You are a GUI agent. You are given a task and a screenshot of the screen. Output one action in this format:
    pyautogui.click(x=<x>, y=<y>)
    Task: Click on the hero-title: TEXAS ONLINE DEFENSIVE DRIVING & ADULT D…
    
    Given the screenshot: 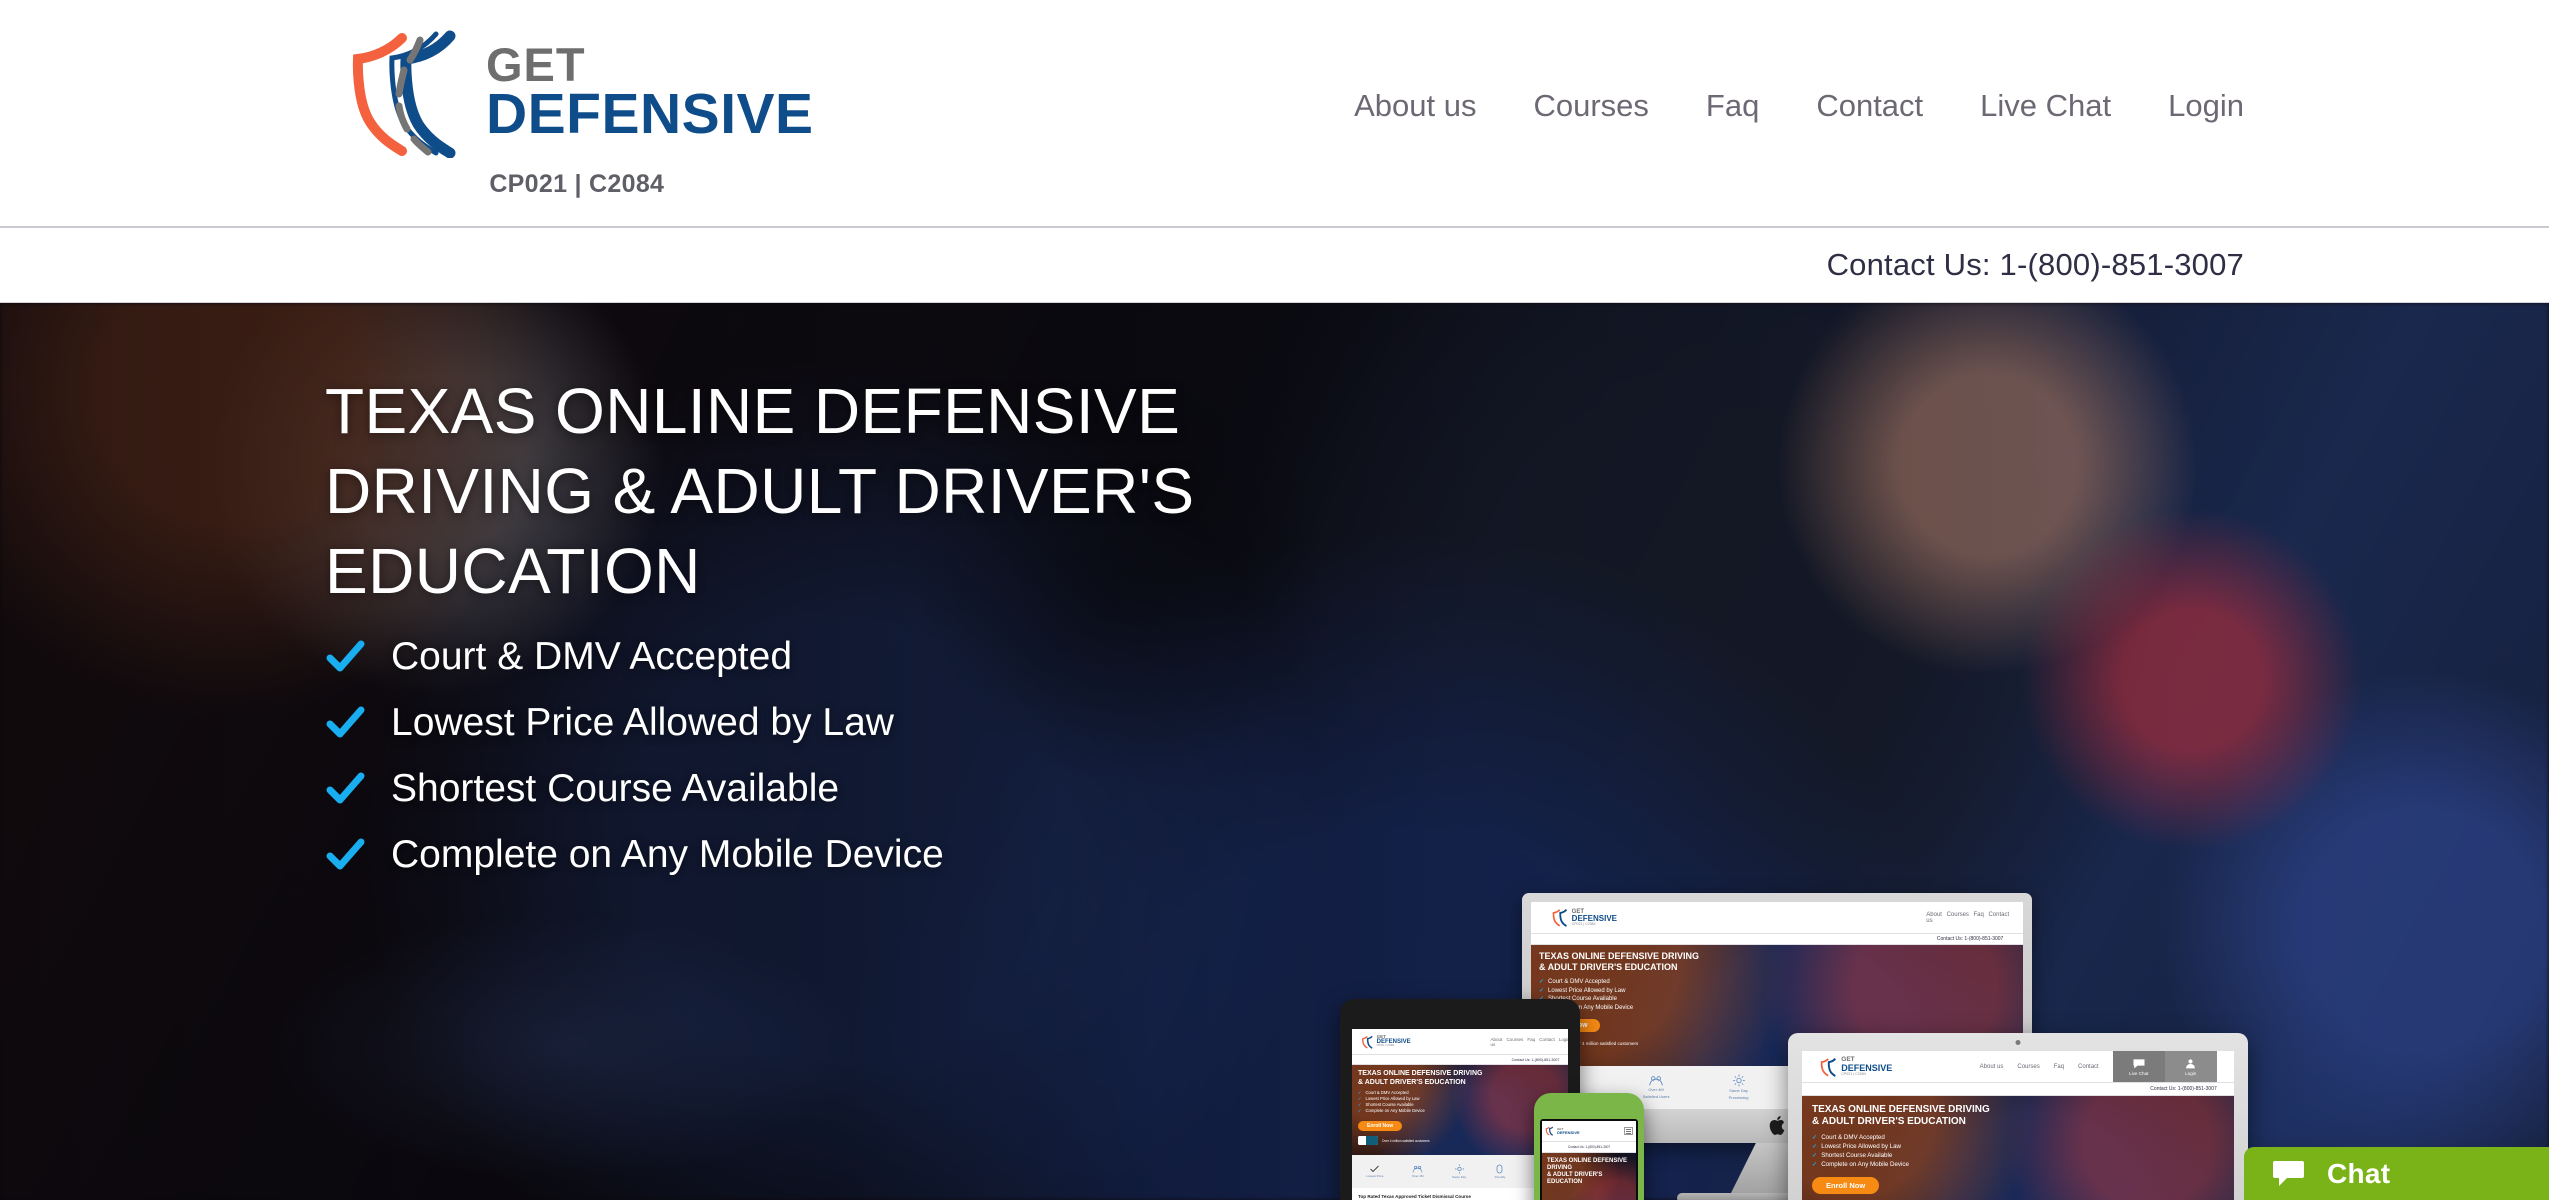 What is the action you would take?
    pyautogui.click(x=760, y=491)
    